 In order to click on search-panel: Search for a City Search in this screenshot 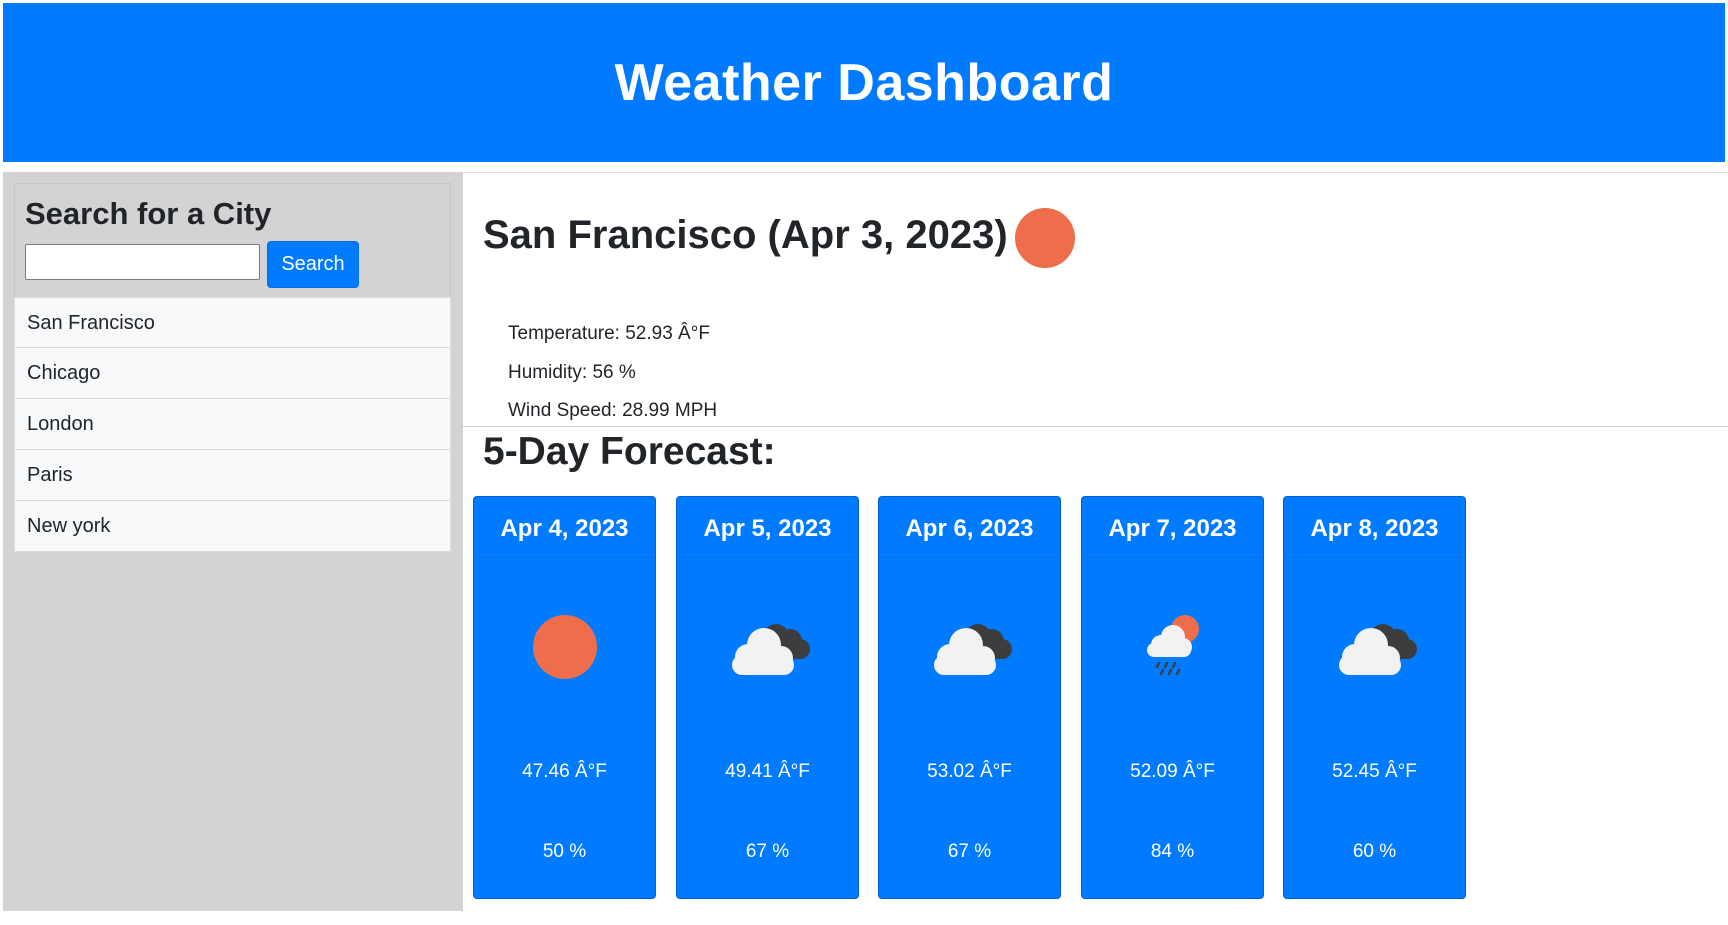, I will do `click(232, 240)`.